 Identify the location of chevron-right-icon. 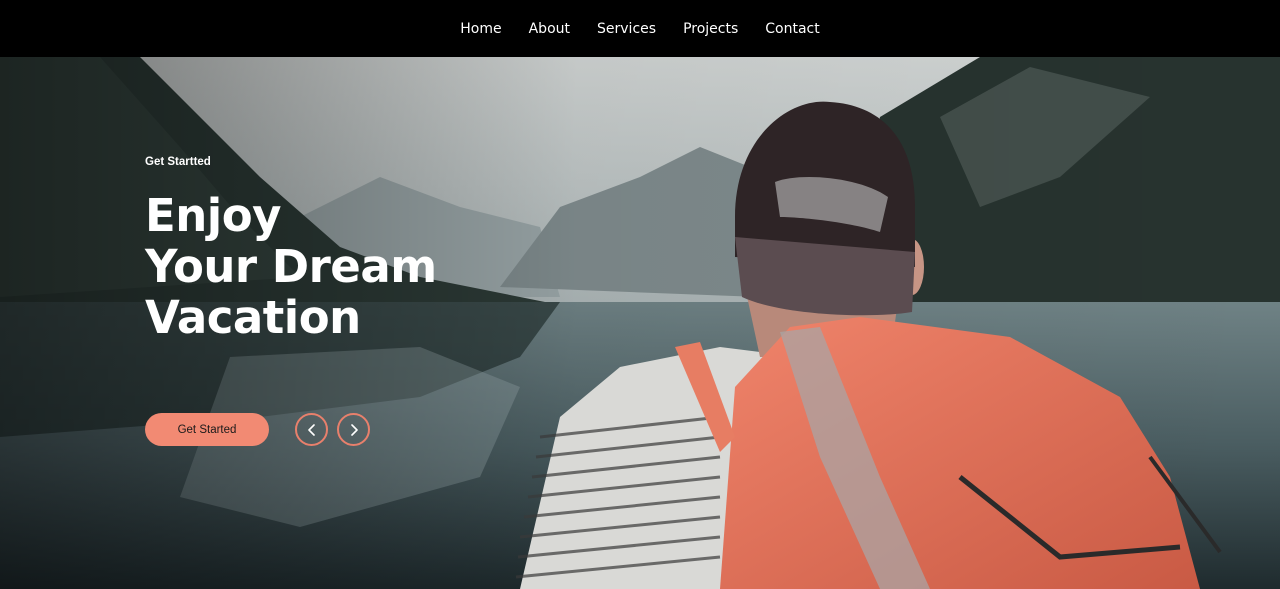
(354, 429).